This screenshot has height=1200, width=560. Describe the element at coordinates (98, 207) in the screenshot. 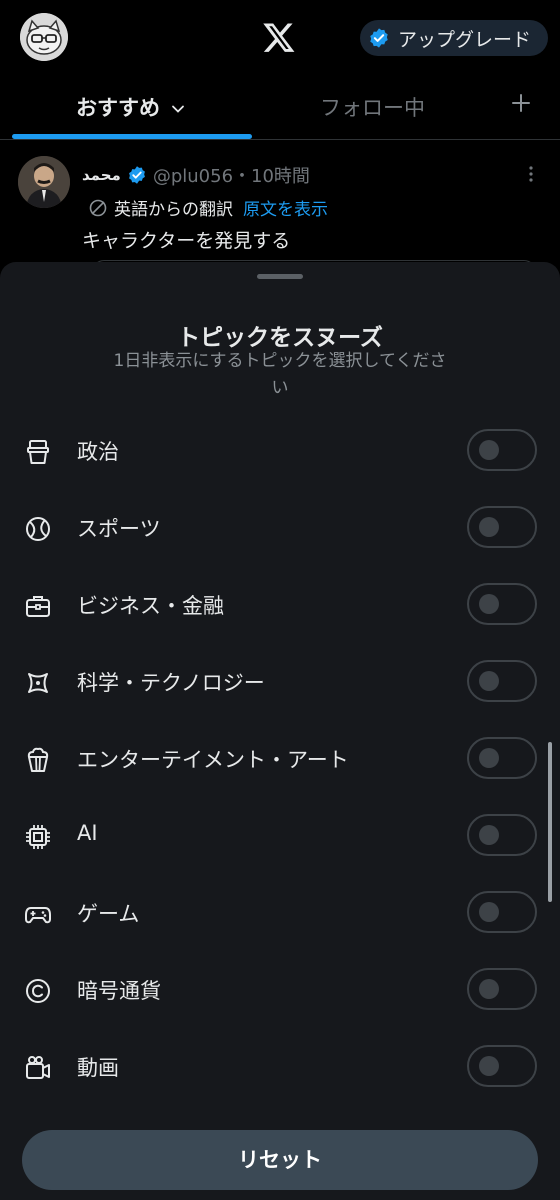

I see `translate-icon` at that location.